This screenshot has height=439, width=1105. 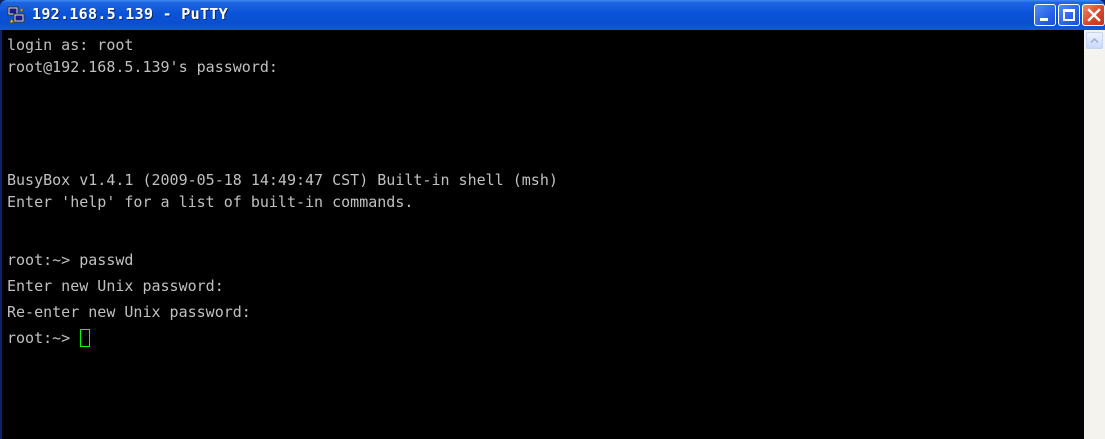 What do you see at coordinates (1094, 234) in the screenshot?
I see `vertical-scrollbar` at bounding box center [1094, 234].